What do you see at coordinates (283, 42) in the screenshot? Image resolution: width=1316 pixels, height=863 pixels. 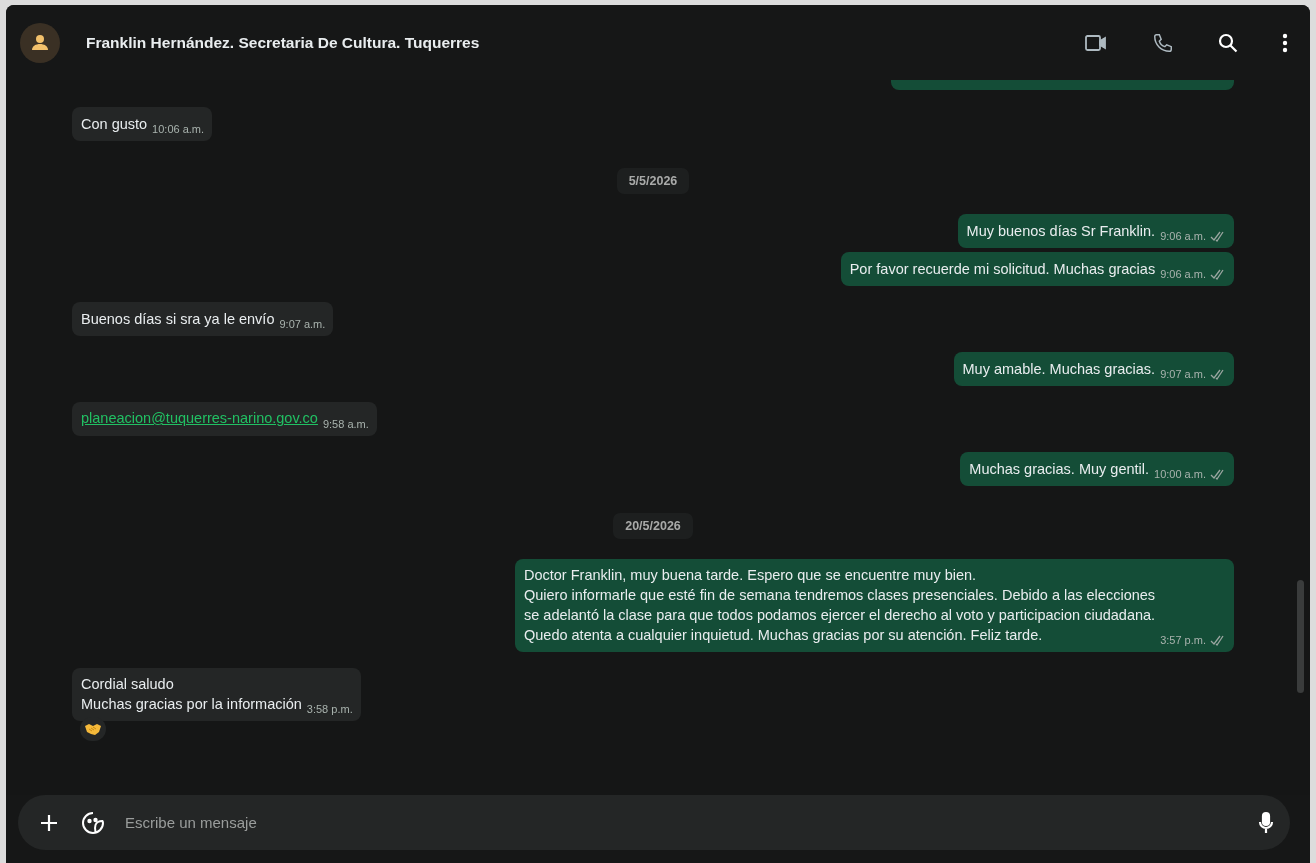 I see `contact-name: Franklin Hernández. Secretaria De Cultura. Tuquerres` at bounding box center [283, 42].